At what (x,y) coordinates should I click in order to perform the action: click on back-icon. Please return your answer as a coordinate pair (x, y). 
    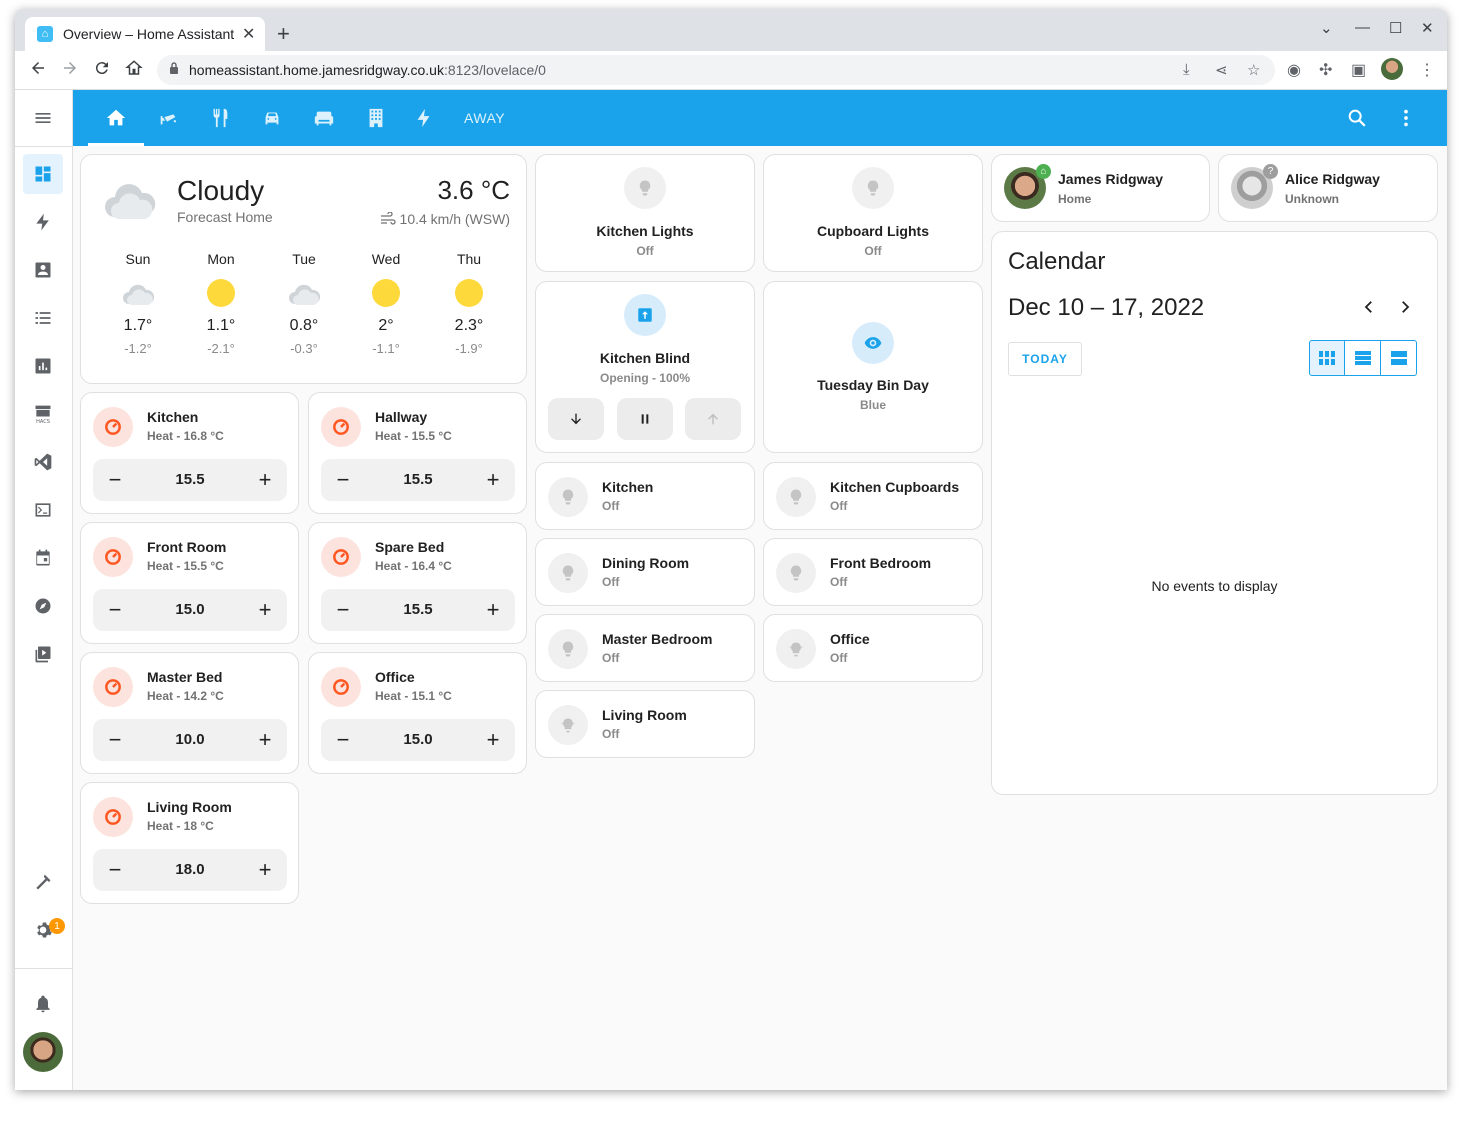
    Looking at the image, I should click on (38, 70).